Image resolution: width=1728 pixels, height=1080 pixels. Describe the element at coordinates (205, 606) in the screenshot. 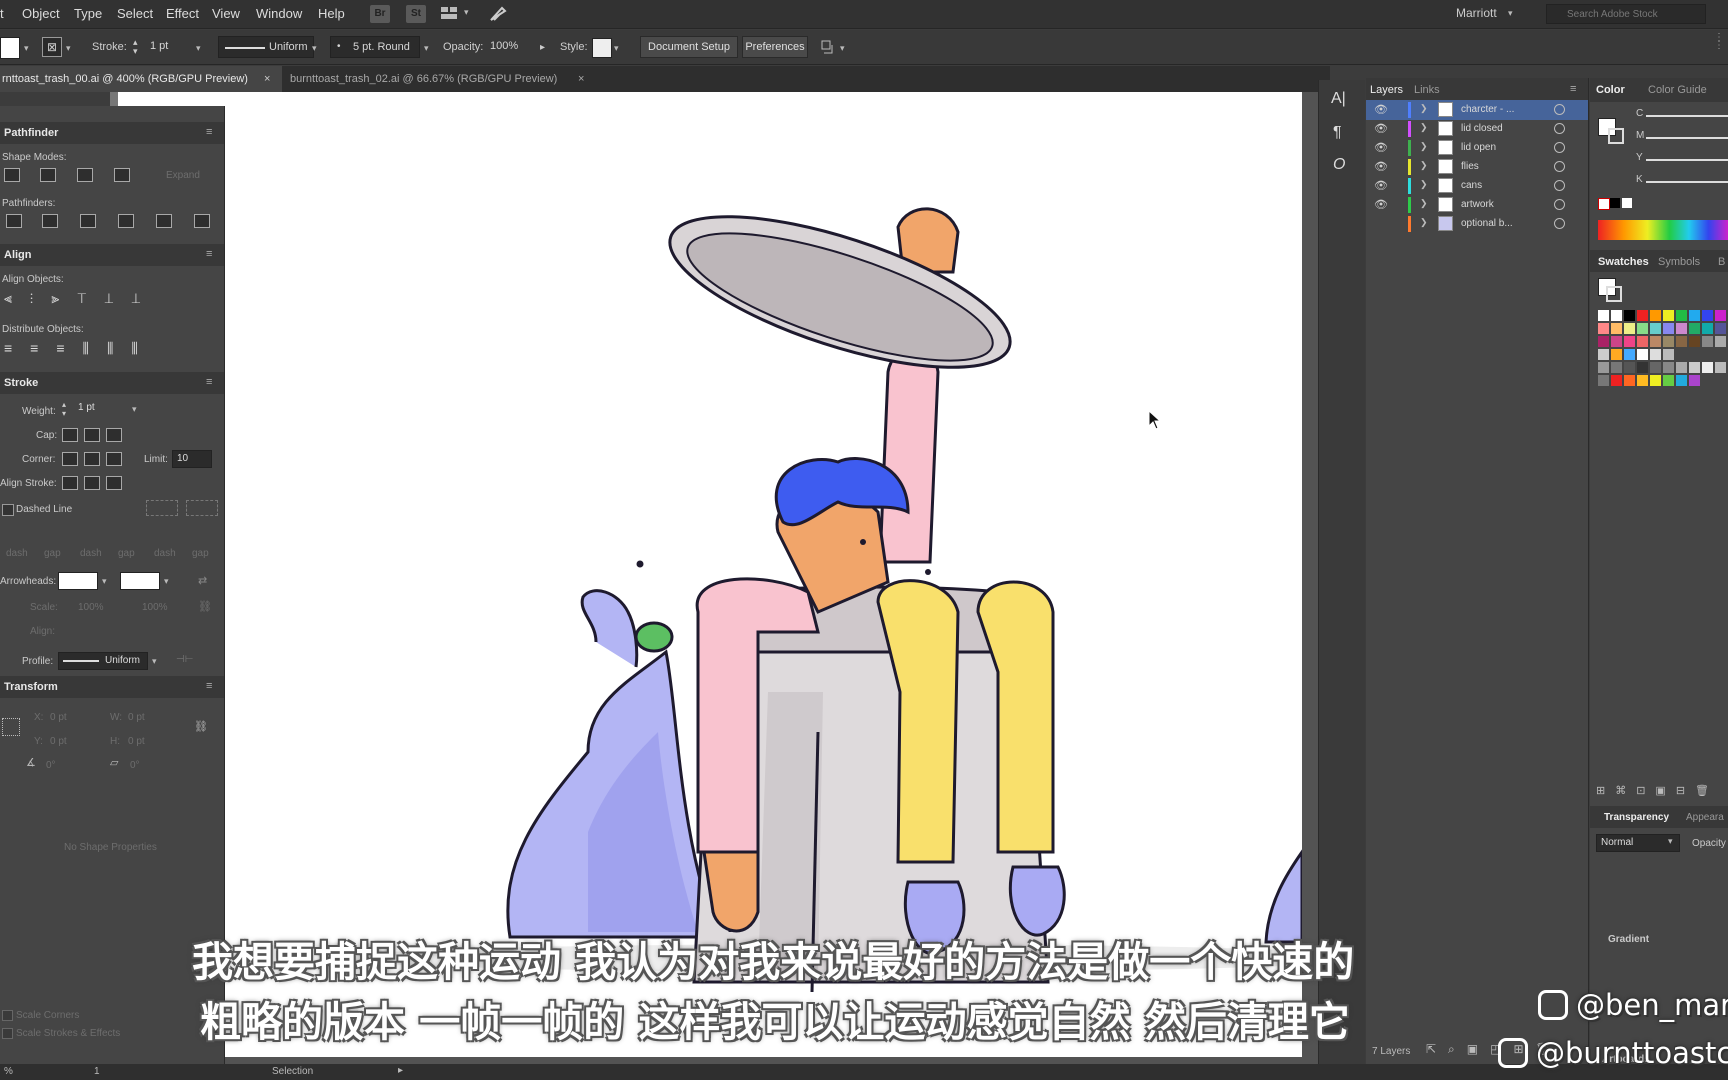

I see `link-scale-icon: ⛓` at that location.